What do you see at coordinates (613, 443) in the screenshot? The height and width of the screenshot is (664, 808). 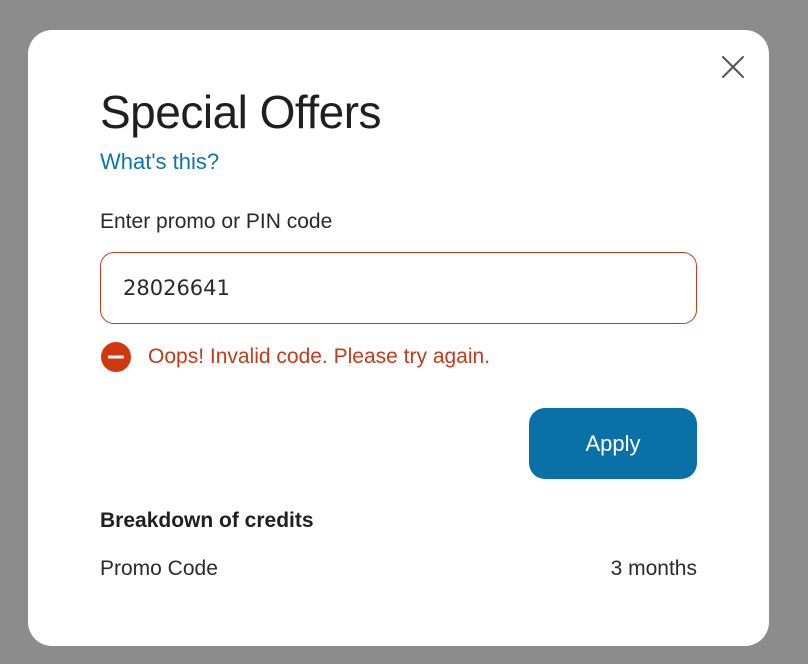 I see `apply-button: Apply` at bounding box center [613, 443].